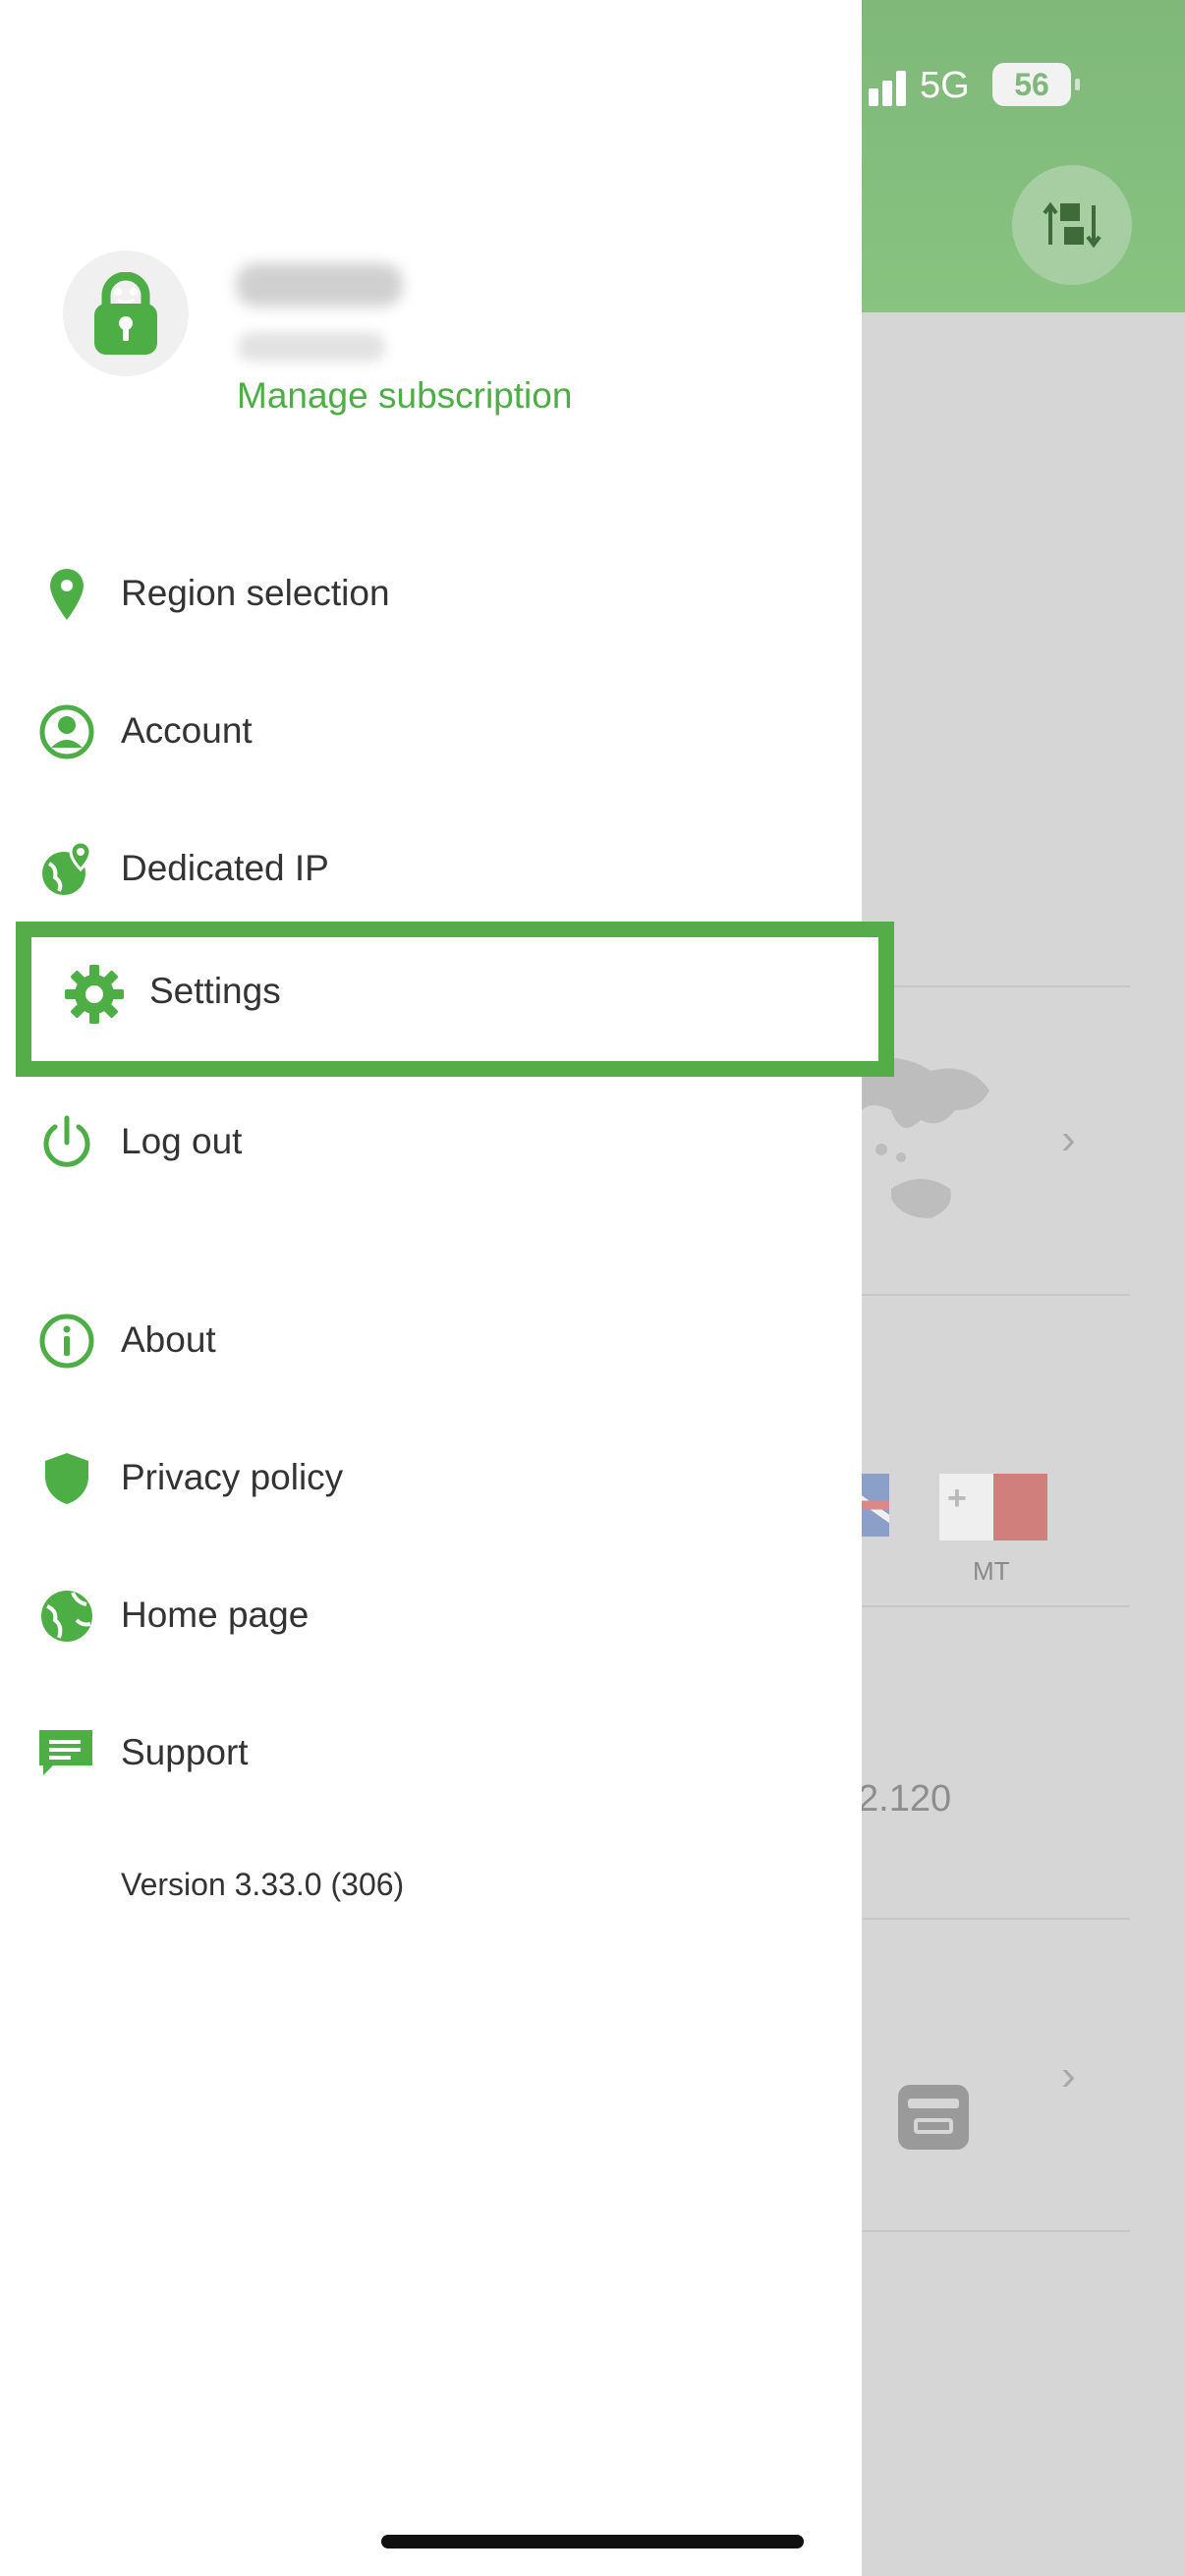 This screenshot has width=1185, height=2576. I want to click on menu-item-region-selection: Region selection, so click(431, 594).